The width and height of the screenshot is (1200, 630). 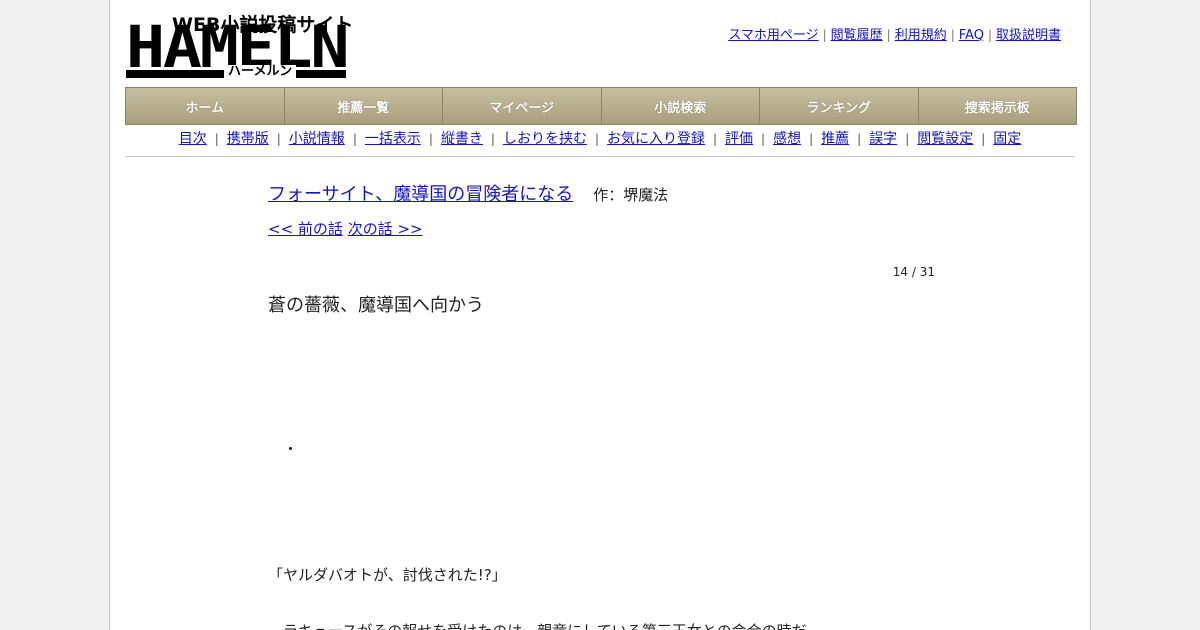 What do you see at coordinates (193, 139) in the screenshot?
I see `subnav-toc: 目次` at bounding box center [193, 139].